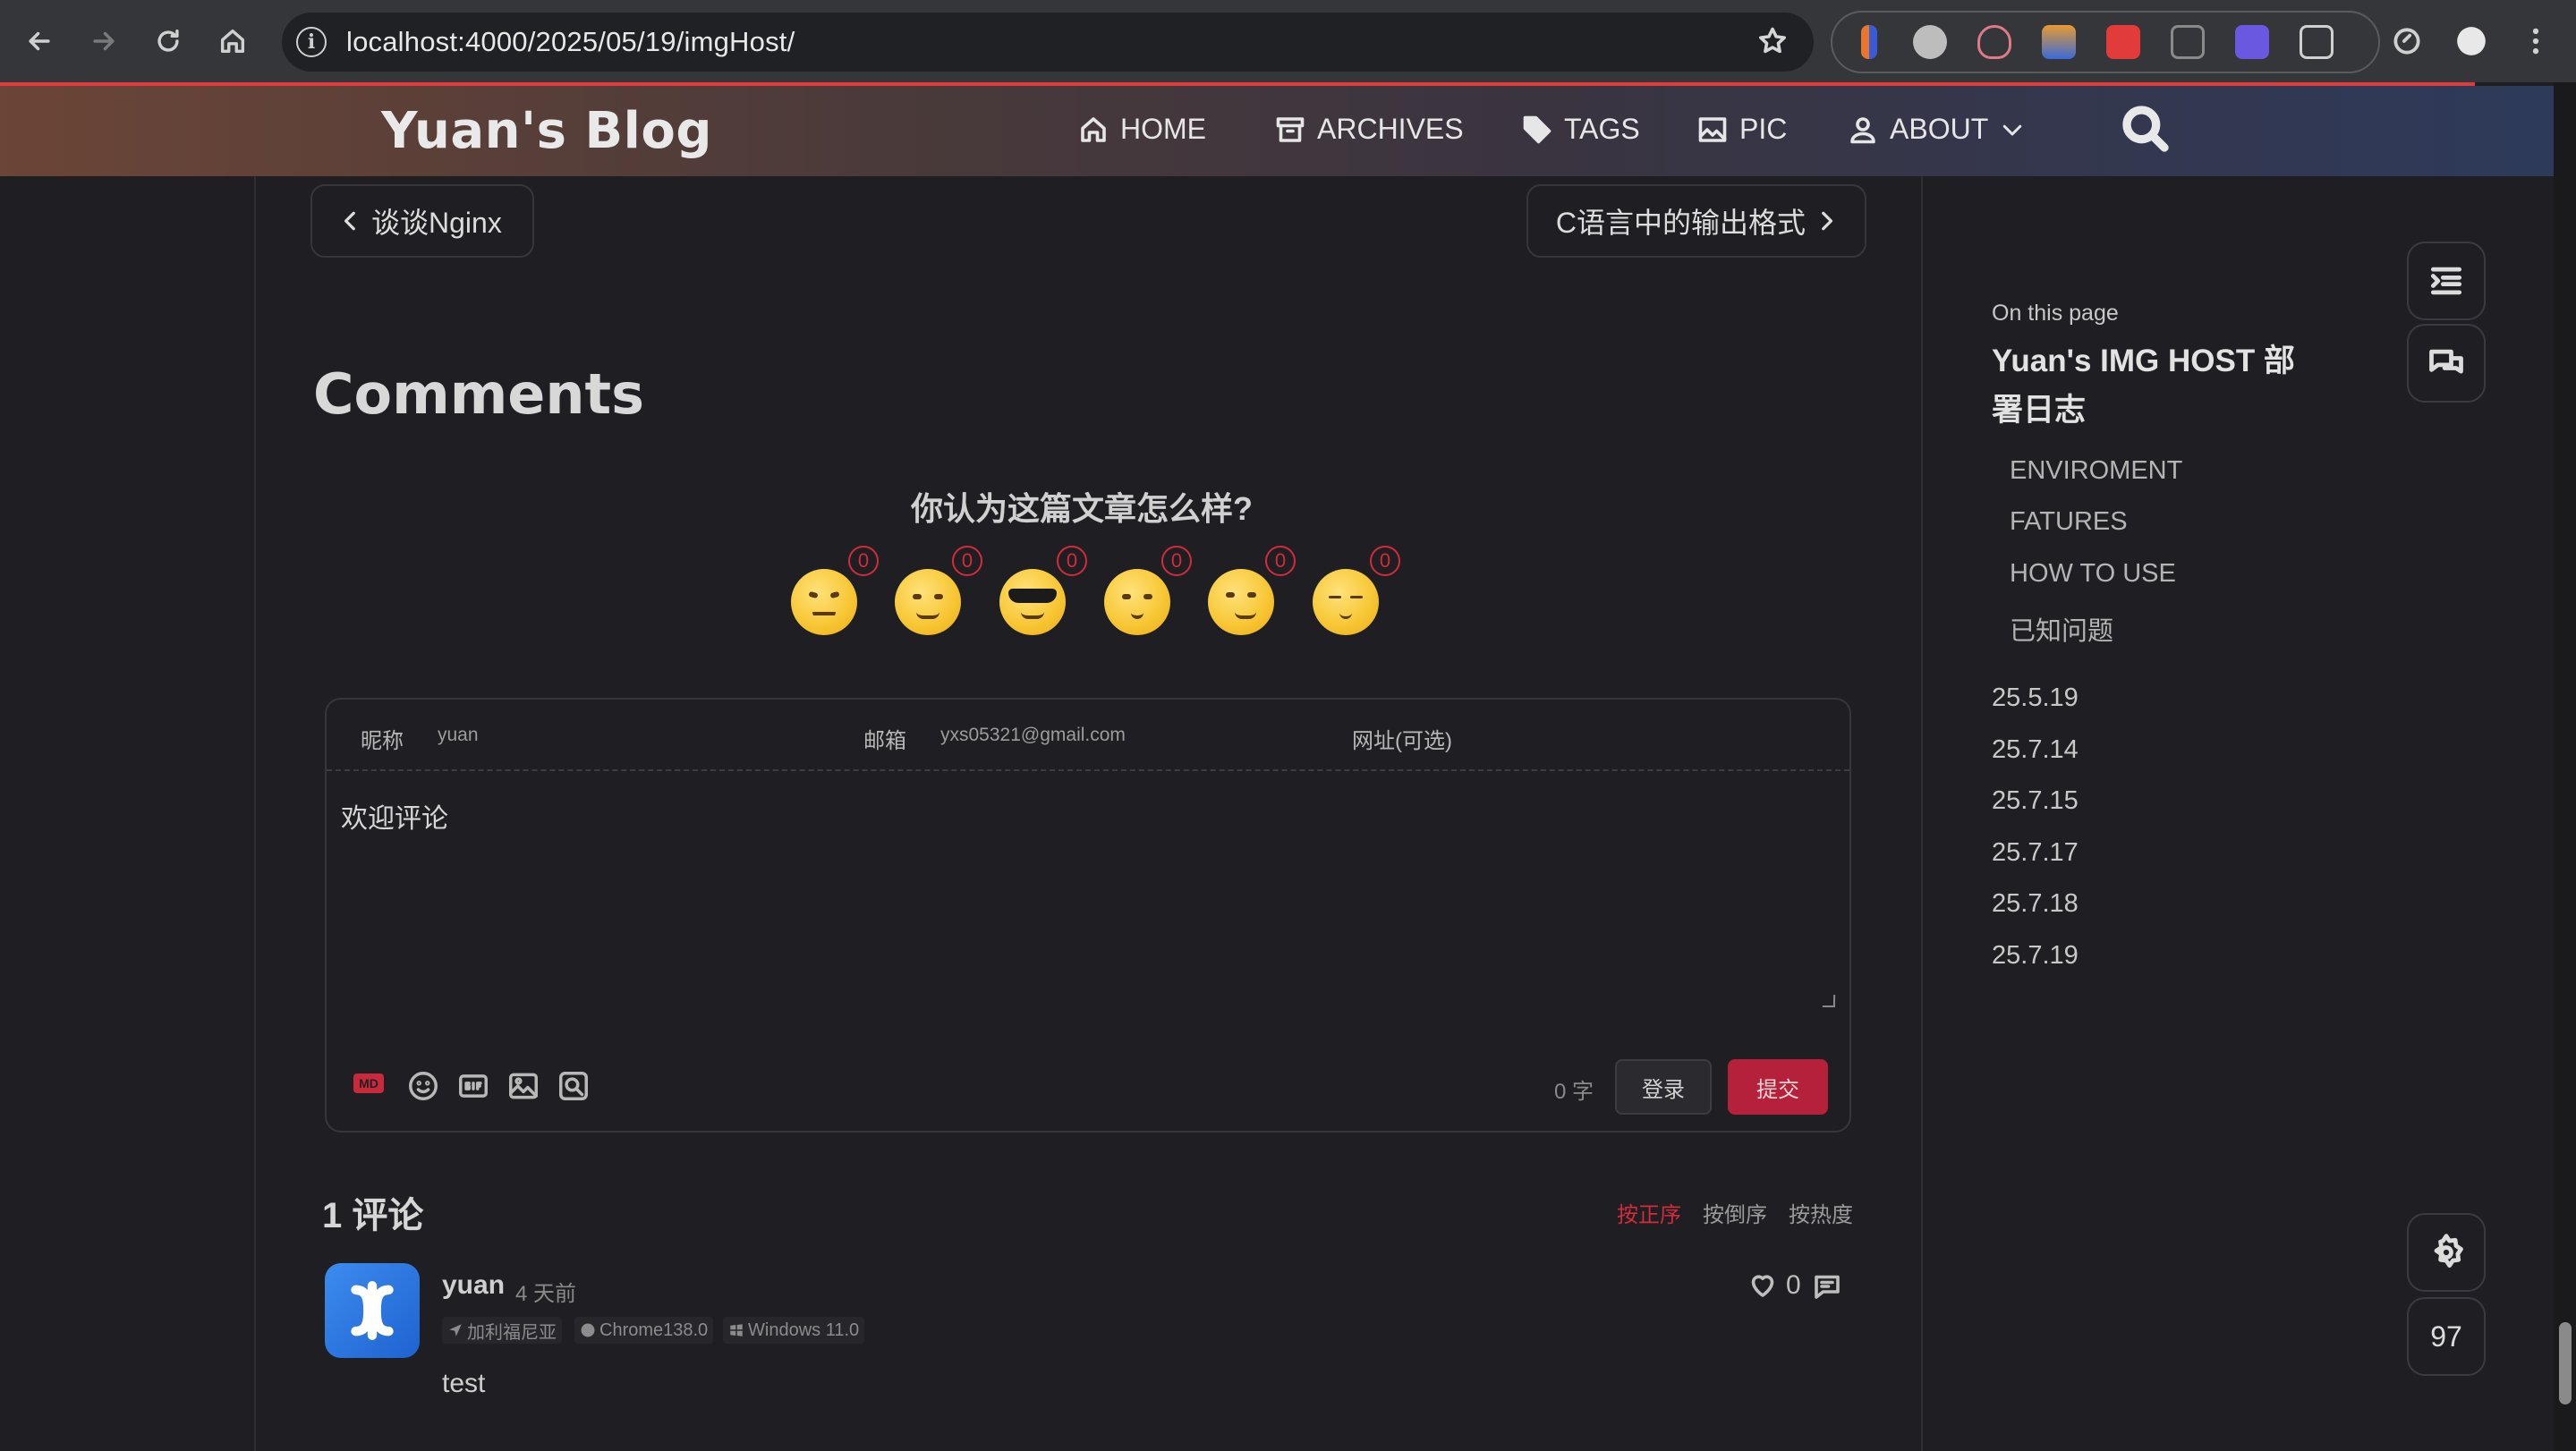 The height and width of the screenshot is (1451, 2576). I want to click on reload-button, so click(168, 41).